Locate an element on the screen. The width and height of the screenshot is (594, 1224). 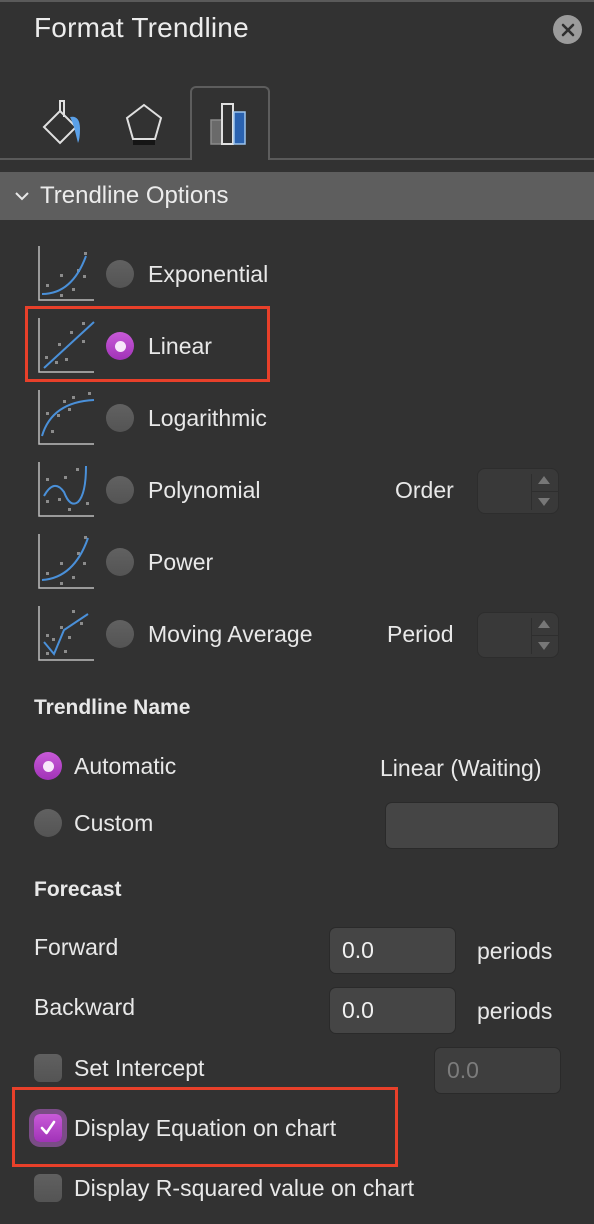
set-intercept-label: Set Intercept is located at coordinates (139, 1067).